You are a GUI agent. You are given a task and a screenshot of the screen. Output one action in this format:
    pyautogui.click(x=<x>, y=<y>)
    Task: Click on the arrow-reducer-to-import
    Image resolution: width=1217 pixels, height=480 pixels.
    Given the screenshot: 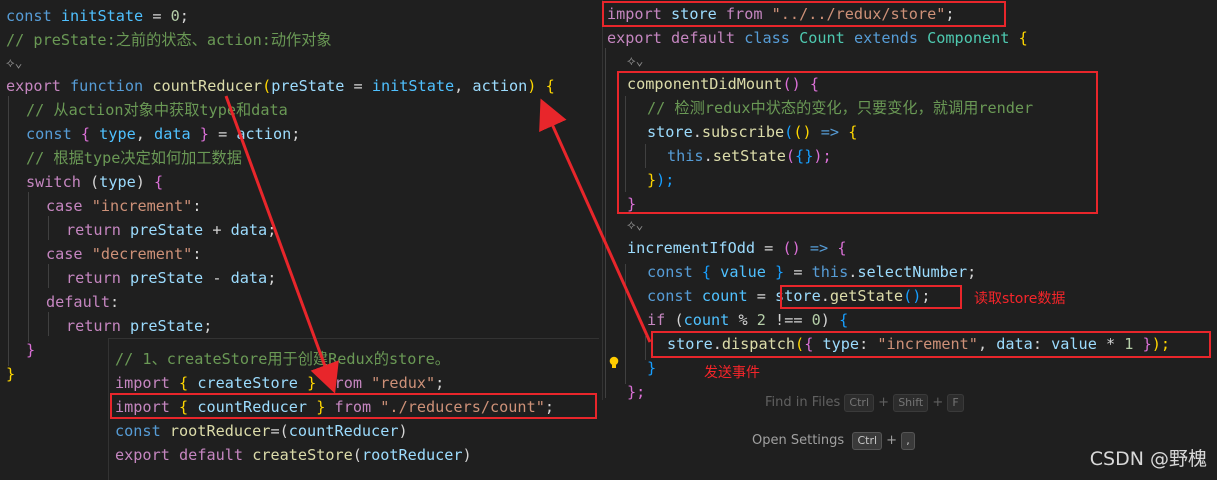 What is the action you would take?
    pyautogui.click(x=281, y=244)
    